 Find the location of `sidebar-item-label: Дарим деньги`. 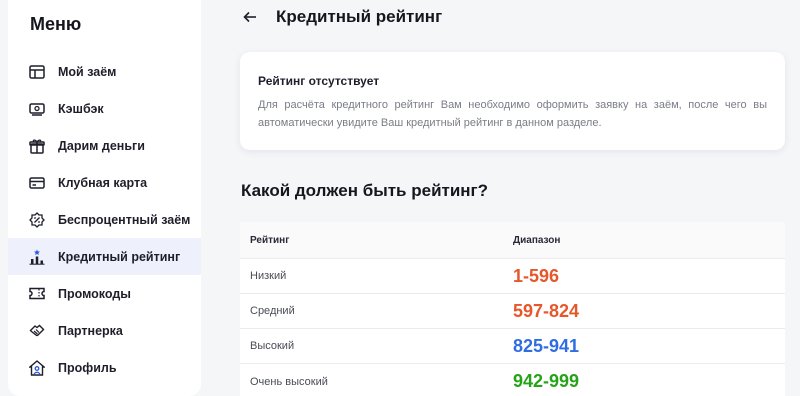

sidebar-item-label: Дарим деньги is located at coordinates (101, 145).